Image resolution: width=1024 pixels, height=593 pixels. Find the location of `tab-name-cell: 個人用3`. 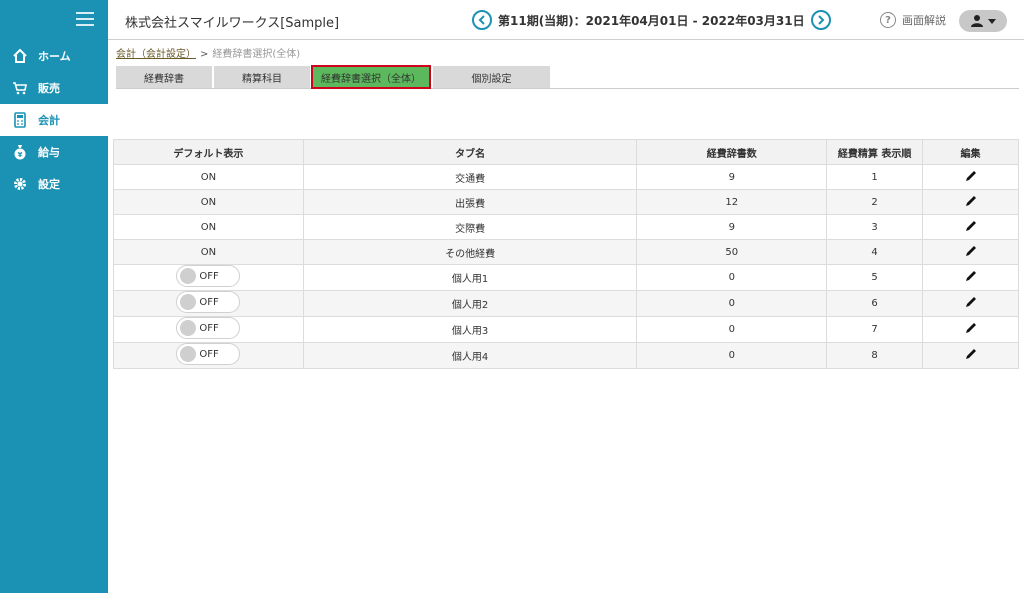

tab-name-cell: 個人用3 is located at coordinates (470, 329).